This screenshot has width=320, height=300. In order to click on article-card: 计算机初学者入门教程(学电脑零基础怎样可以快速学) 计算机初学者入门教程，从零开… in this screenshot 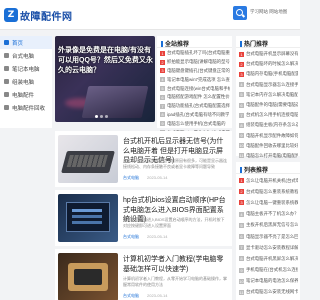, I will do `click(143, 274)`.